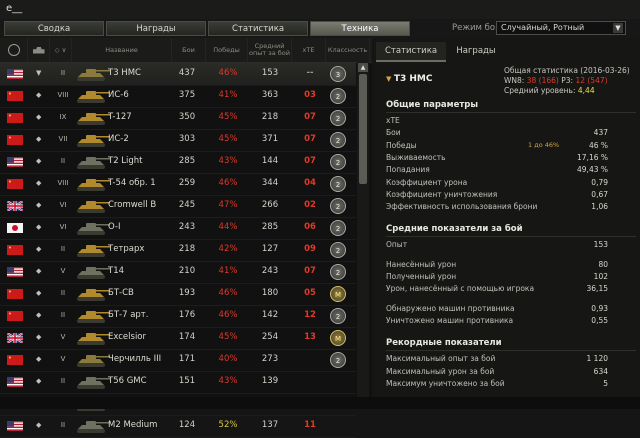 The width and height of the screenshot is (640, 438). I want to click on battles-value: 193, so click(187, 293).